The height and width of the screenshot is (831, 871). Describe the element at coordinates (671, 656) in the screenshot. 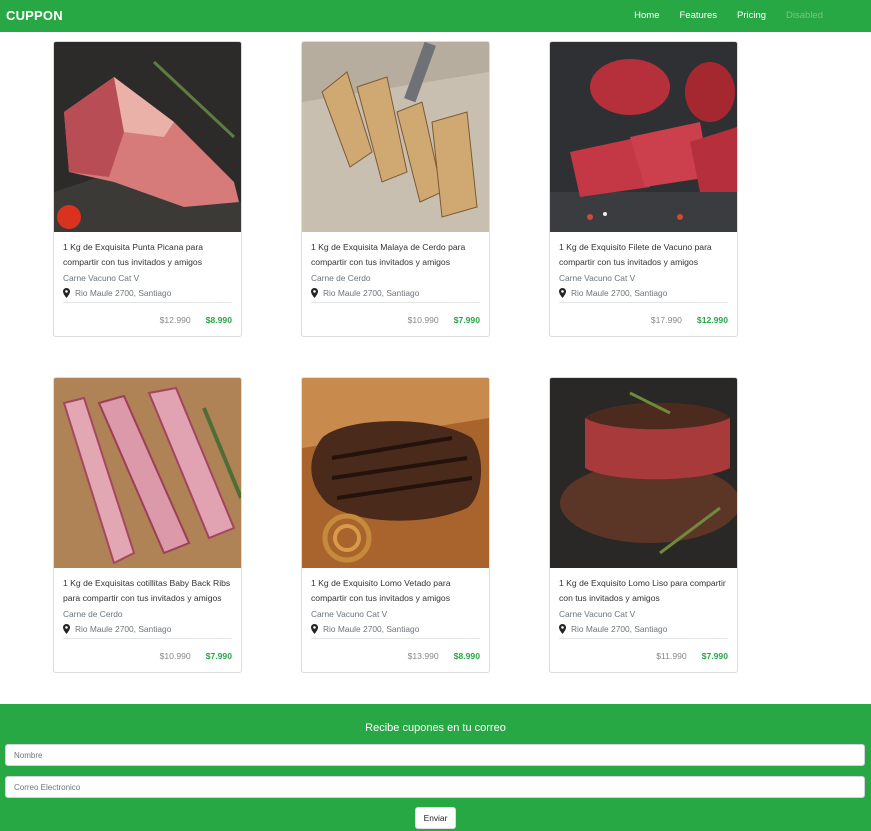

I see `old-price: $11.990` at that location.